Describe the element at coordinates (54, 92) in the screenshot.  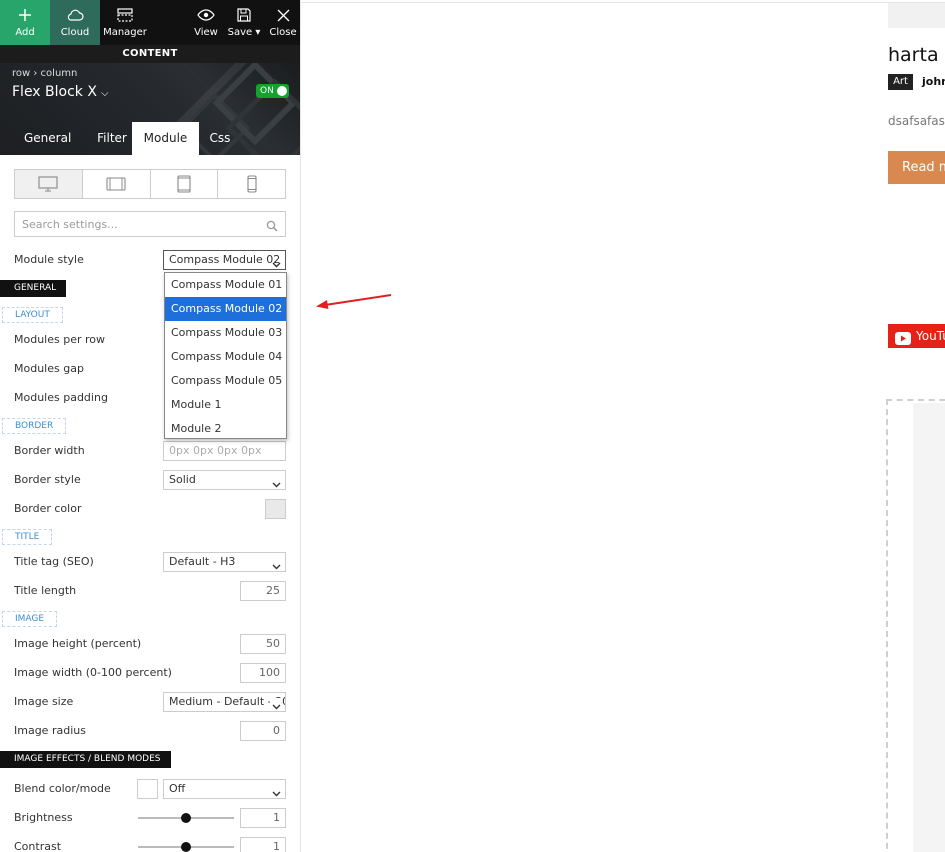
I see `element-title-text: Flex Block X` at that location.